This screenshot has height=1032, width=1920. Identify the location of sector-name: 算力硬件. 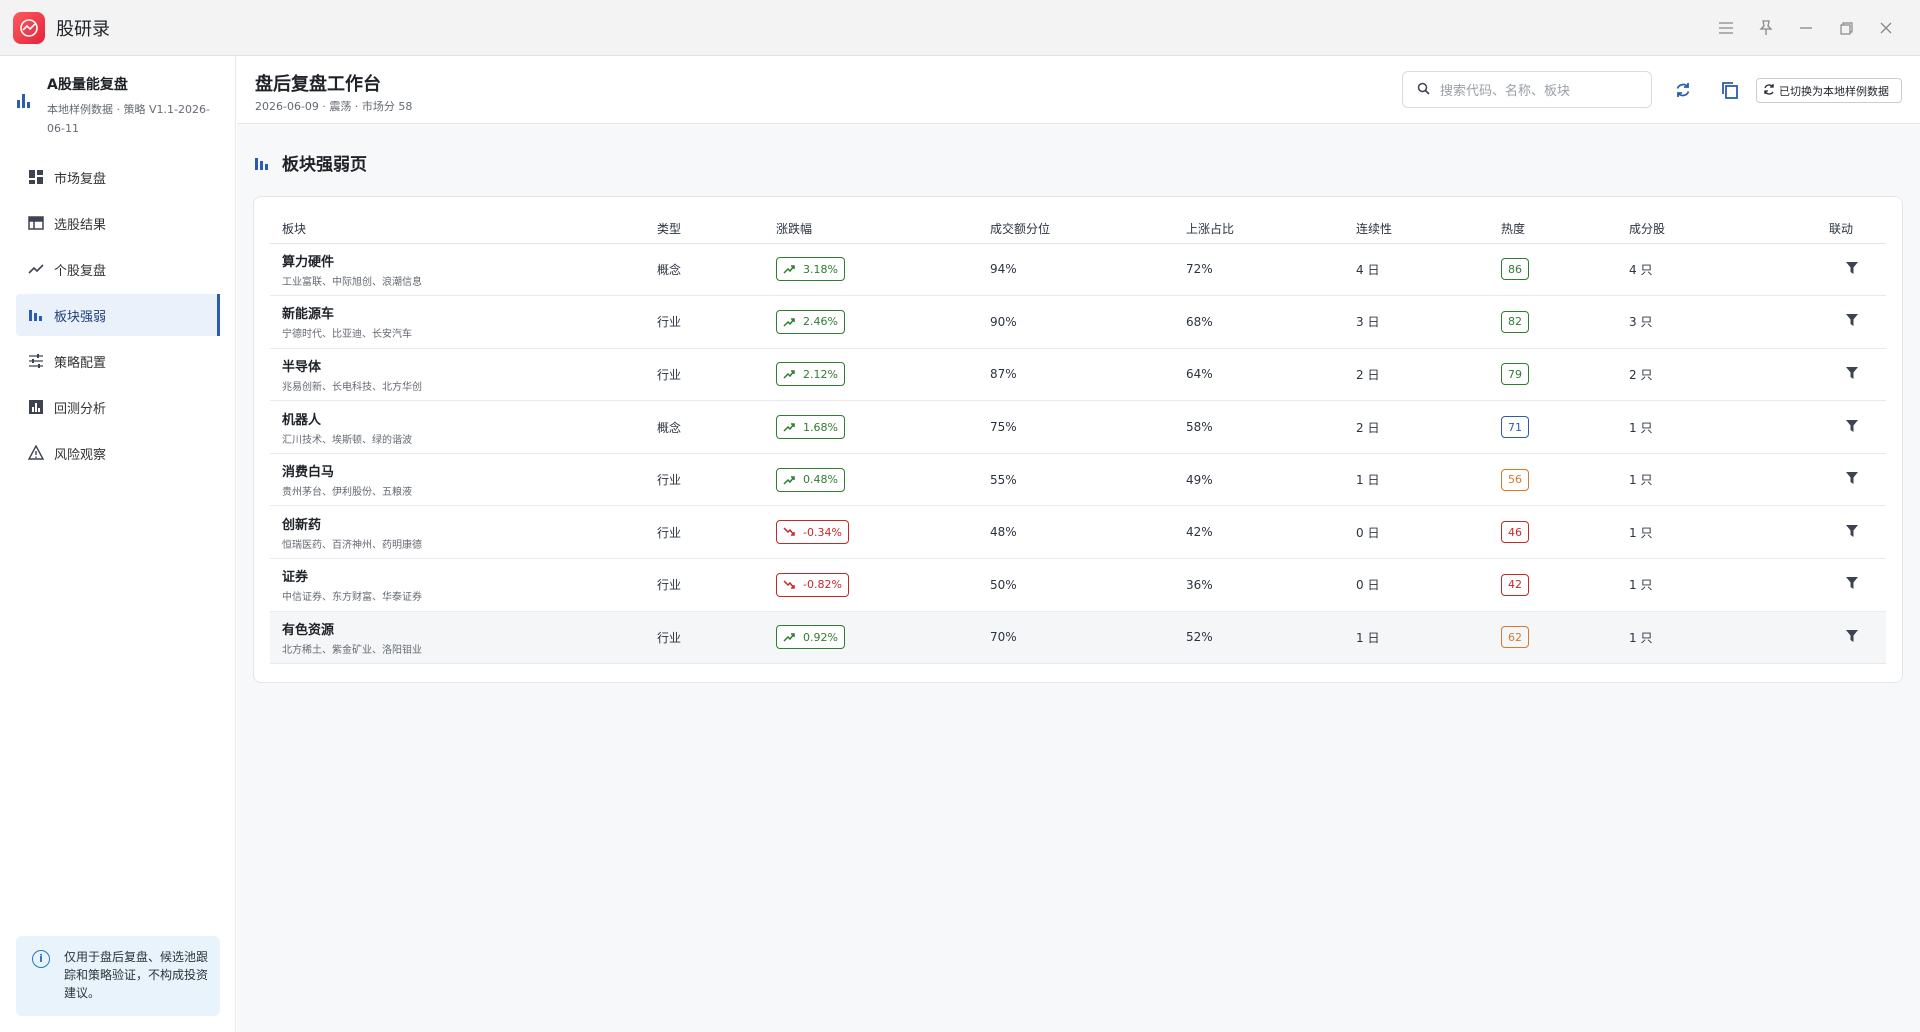
(463, 260).